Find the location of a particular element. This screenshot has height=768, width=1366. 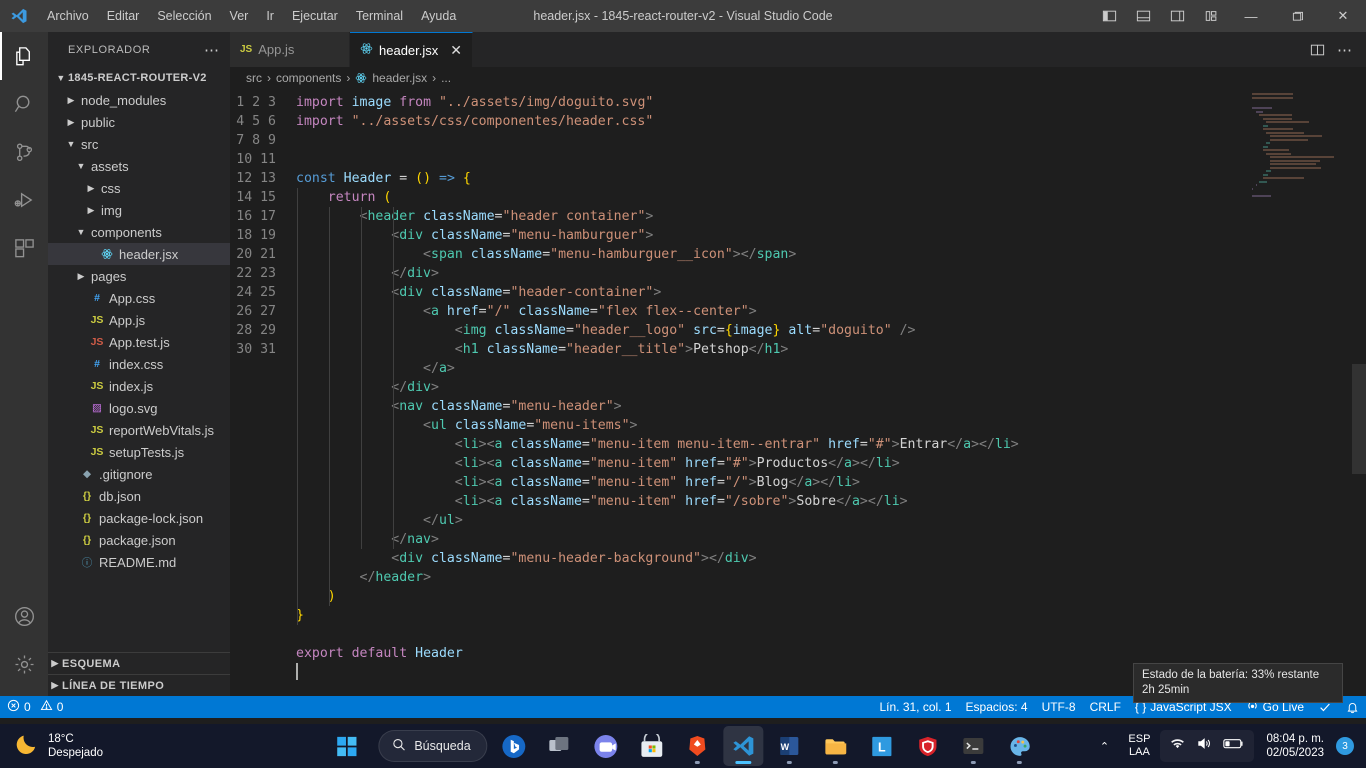

tree-file-logo.svg: ▨ logo.svg is located at coordinates (139, 408).